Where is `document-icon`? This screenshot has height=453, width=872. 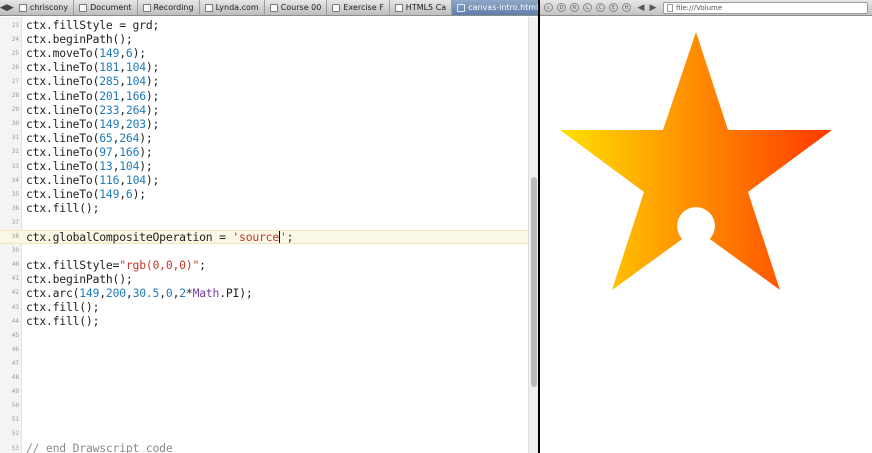 document-icon is located at coordinates (83, 7).